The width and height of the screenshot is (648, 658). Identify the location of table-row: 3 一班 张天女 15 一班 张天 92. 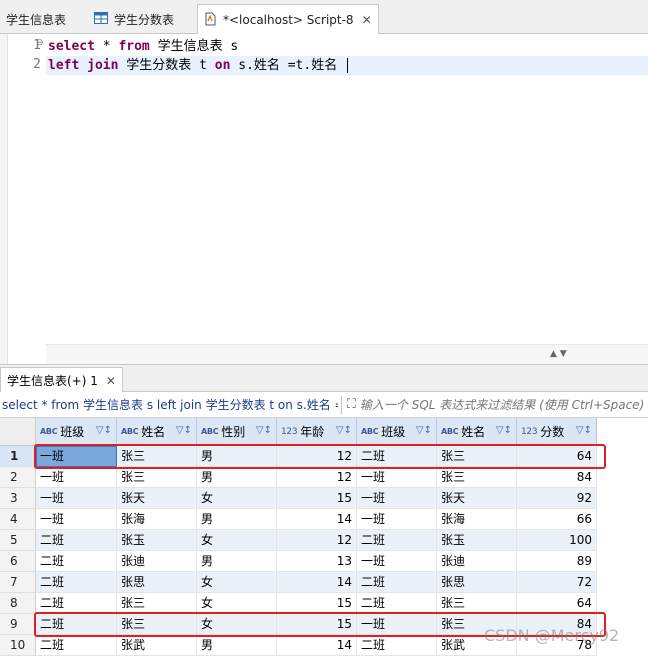
(324, 498).